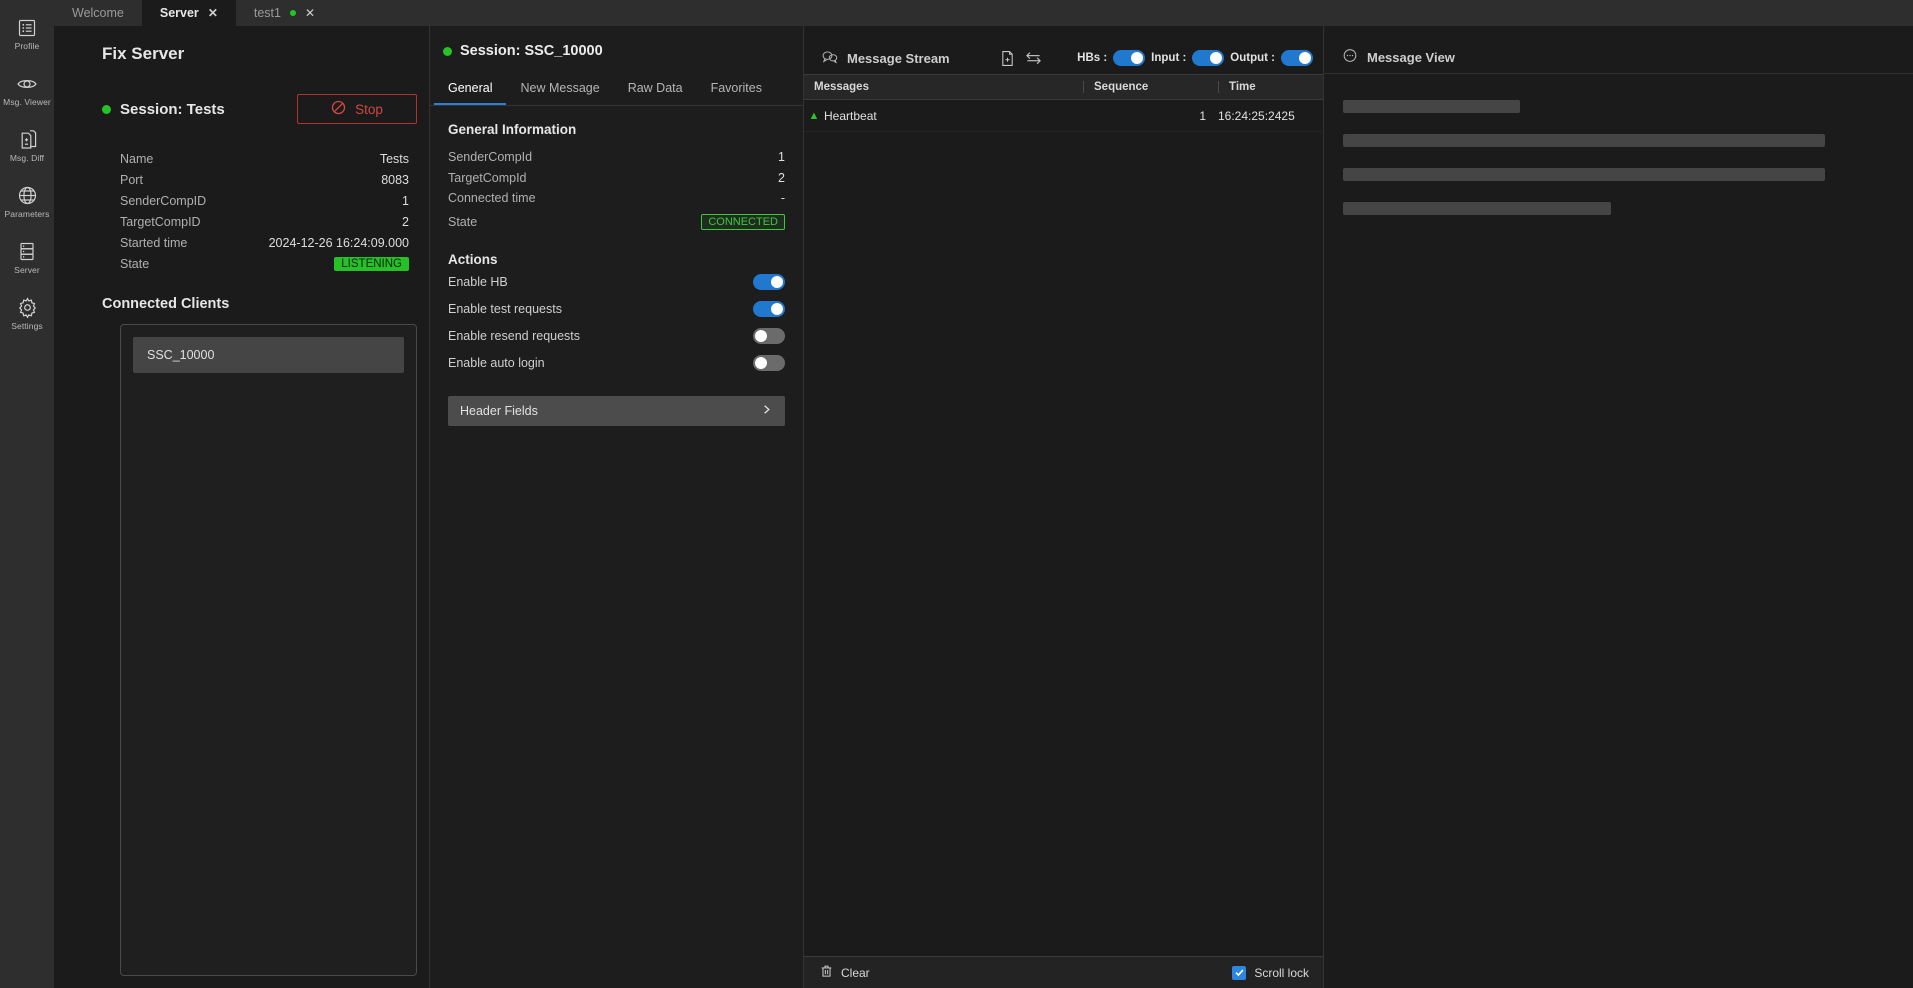 The image size is (1913, 988). I want to click on session-panel-heading-label: Session: SSC_10000, so click(531, 51).